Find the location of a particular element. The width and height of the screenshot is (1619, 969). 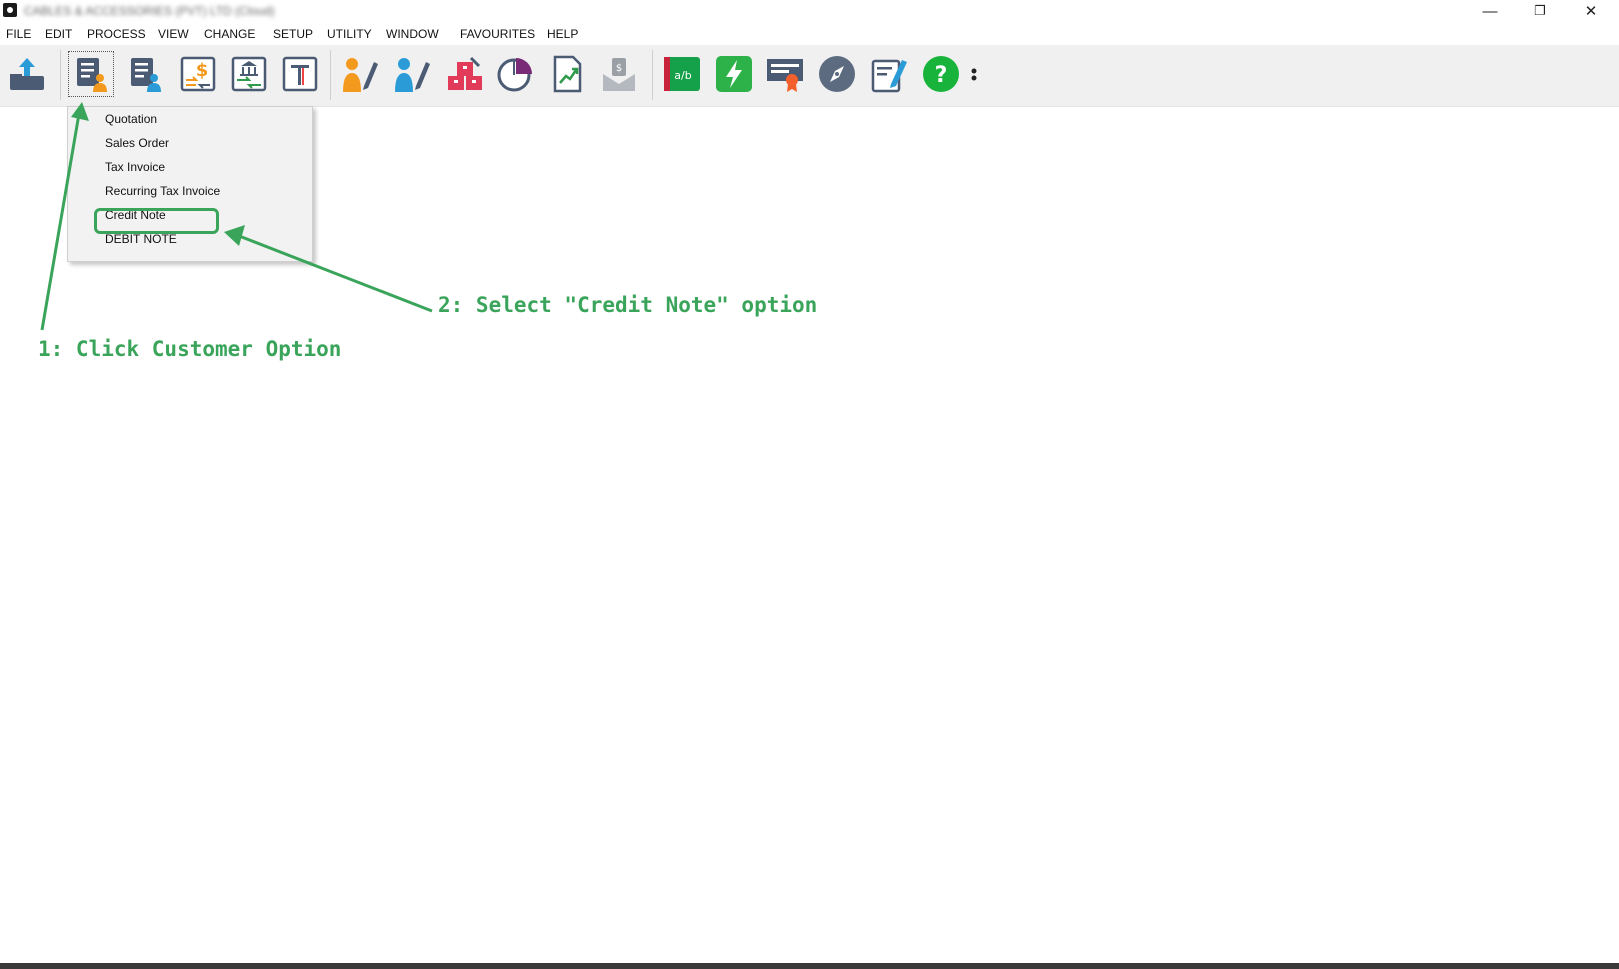

menu-favourites: FAVOURITES is located at coordinates (497, 34).